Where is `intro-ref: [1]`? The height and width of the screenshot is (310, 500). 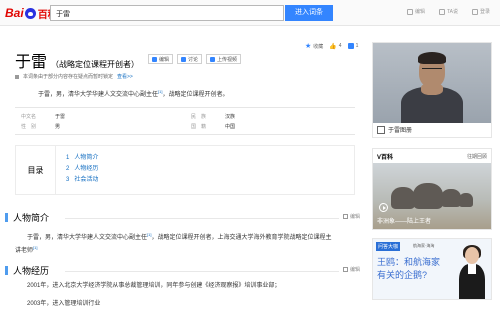
intro-ref: [1] is located at coordinates (35, 247).